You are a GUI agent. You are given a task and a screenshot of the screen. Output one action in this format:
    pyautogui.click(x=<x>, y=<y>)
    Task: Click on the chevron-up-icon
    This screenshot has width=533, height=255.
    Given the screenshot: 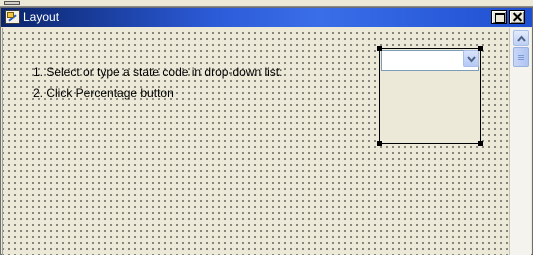 What is the action you would take?
    pyautogui.click(x=521, y=38)
    